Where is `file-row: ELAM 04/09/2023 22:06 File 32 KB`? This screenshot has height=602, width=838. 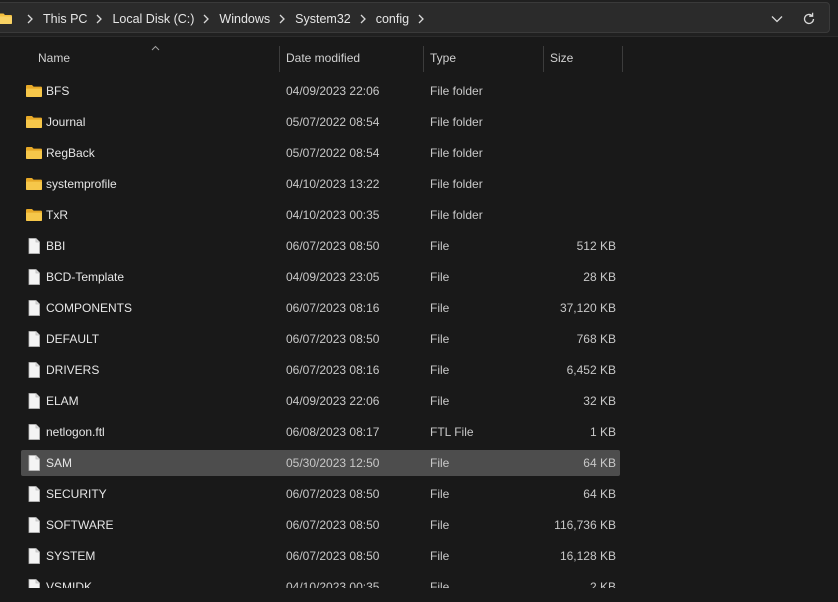
file-row: ELAM 04/09/2023 22:06 File 32 KB is located at coordinates (320, 401).